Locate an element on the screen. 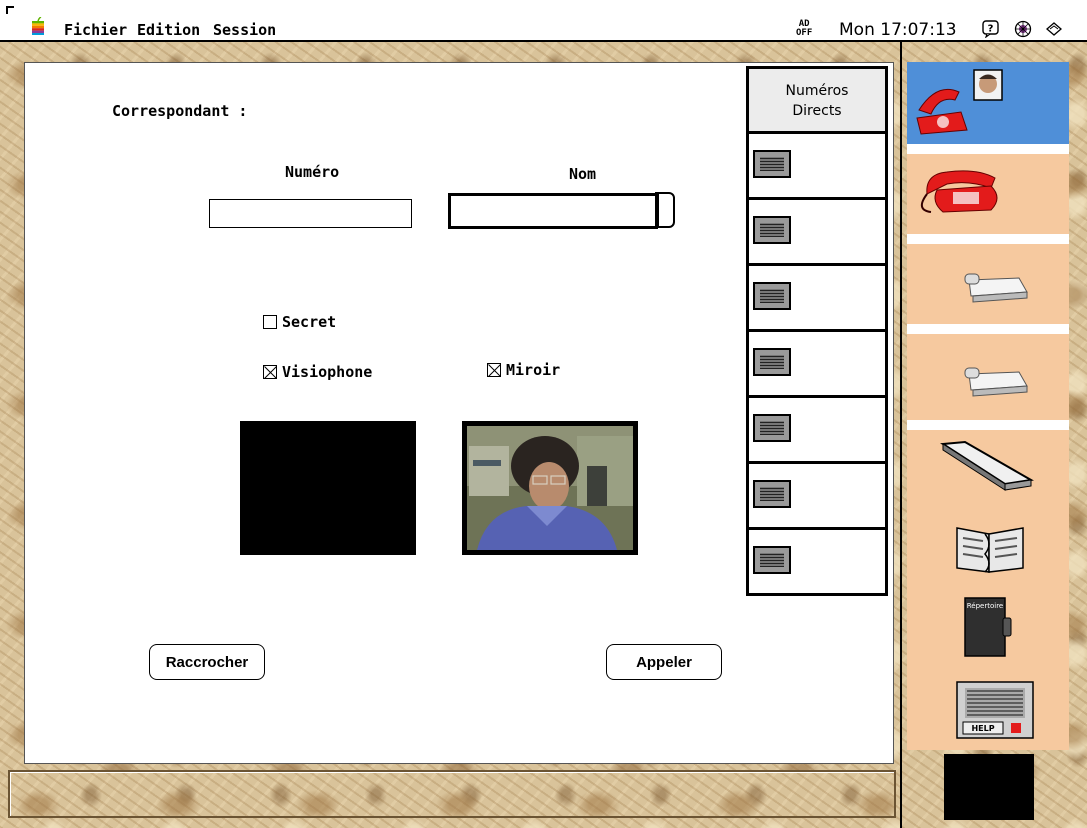 Image resolution: width=1087 pixels, height=828 pixels. self-video is located at coordinates (550, 488).